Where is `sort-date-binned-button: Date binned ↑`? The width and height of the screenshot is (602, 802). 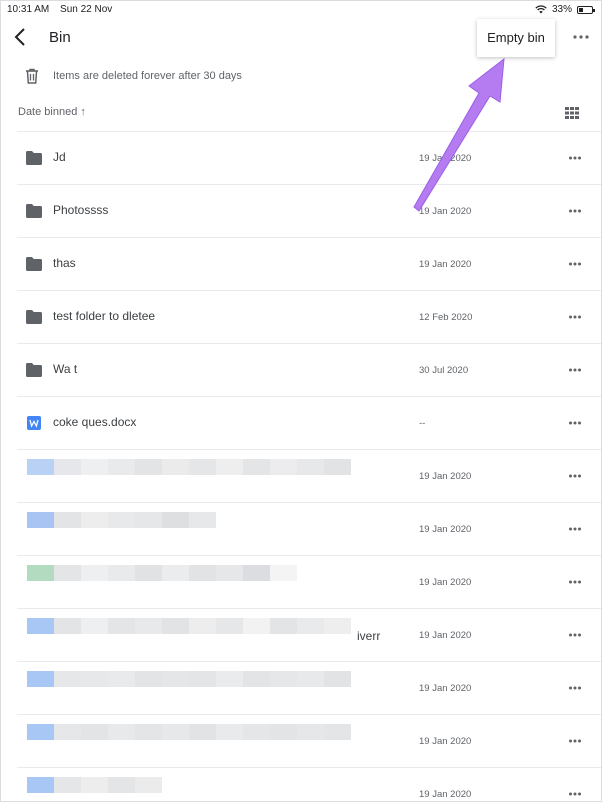 sort-date-binned-button: Date binned ↑ is located at coordinates (52, 112).